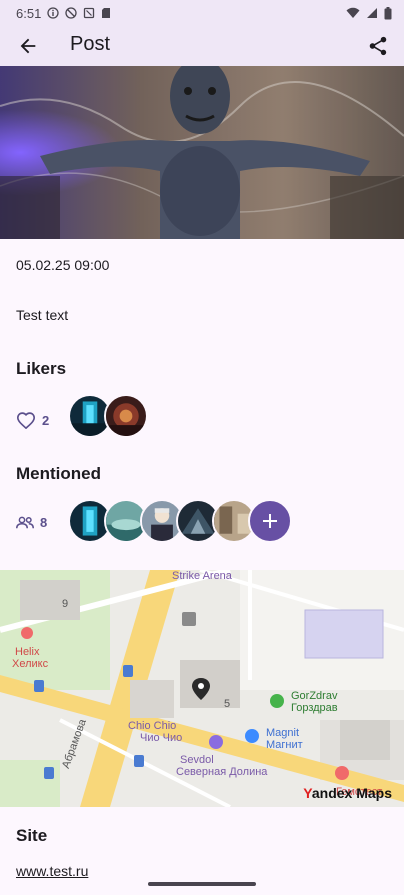  I want to click on map-label-sevdol-ru: Северная Долина, so click(222, 772).